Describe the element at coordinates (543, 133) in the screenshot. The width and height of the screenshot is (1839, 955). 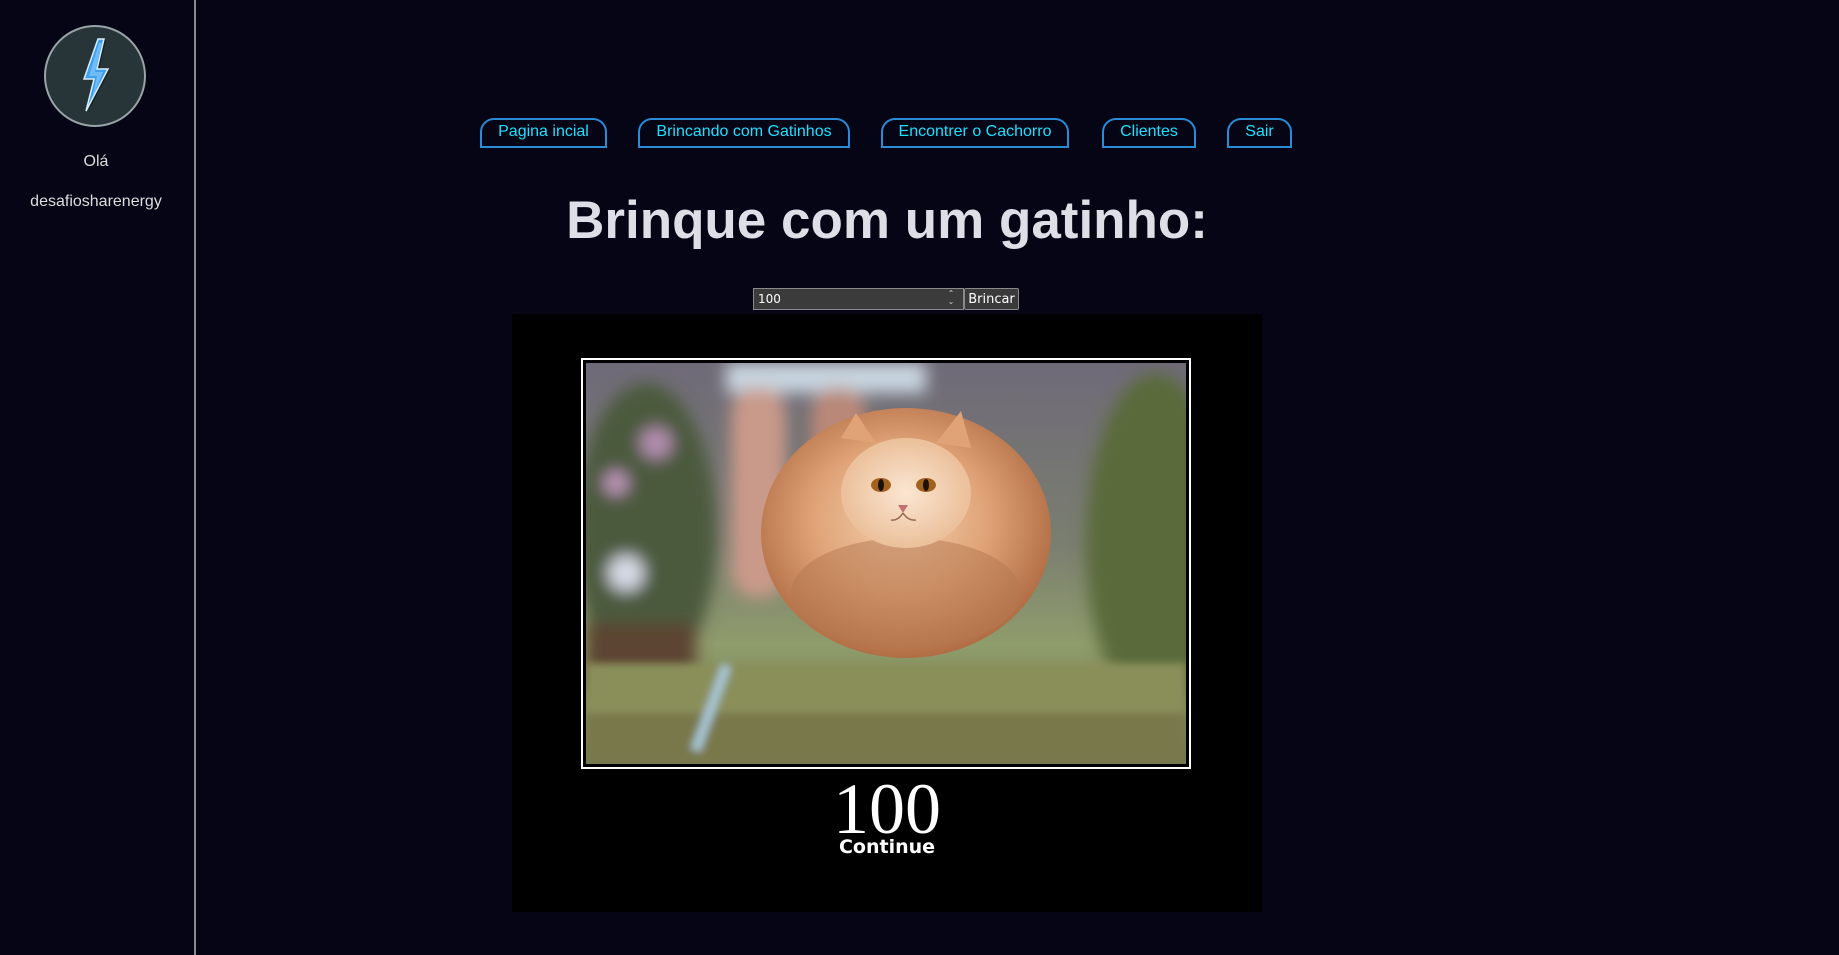
I see `nav-tab-home: Pagina incial` at that location.